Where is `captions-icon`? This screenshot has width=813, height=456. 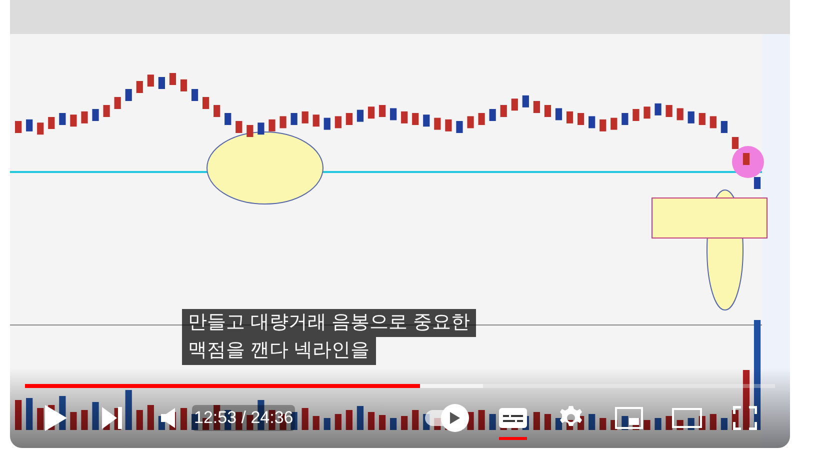
captions-icon is located at coordinates (513, 418).